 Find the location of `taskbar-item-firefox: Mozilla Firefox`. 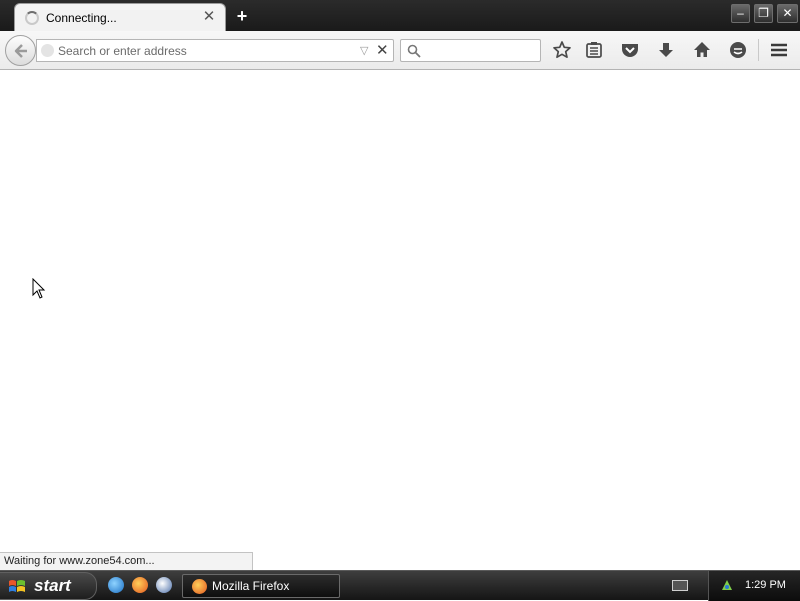

taskbar-item-firefox: Mozilla Firefox is located at coordinates (261, 586).